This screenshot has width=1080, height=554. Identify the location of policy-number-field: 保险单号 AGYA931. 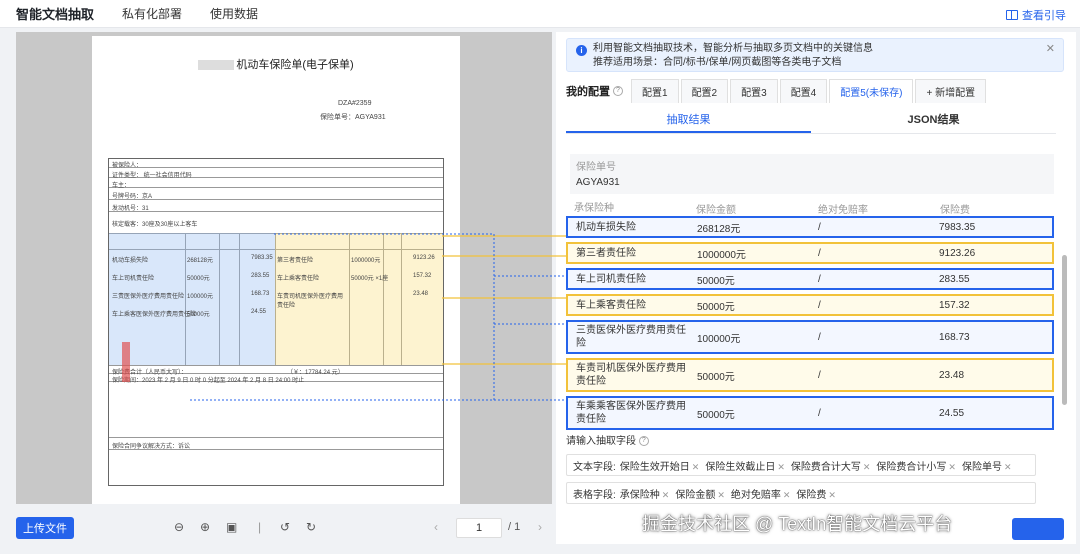
(812, 174).